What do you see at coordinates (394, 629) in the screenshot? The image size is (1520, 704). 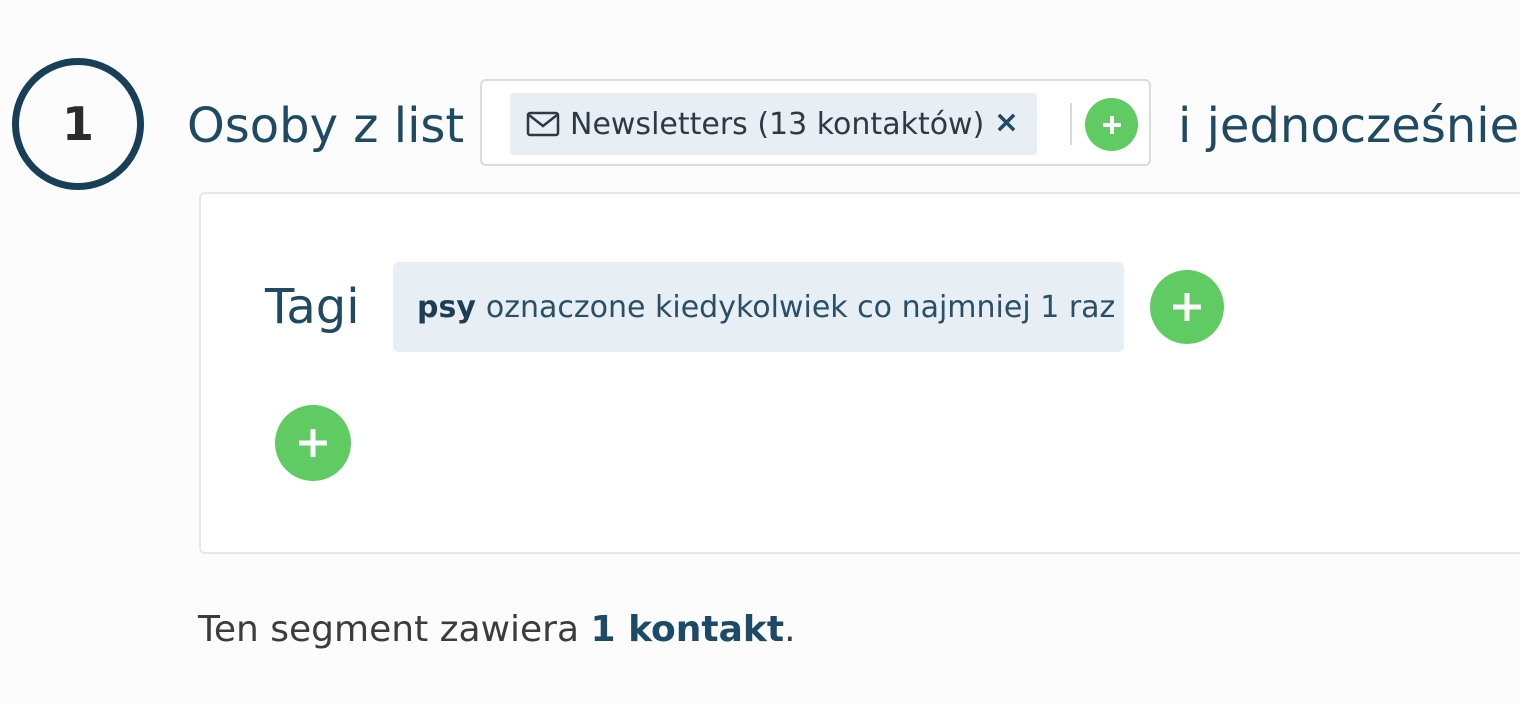 I see `summary-prefix: Ten segment zawiera` at bounding box center [394, 629].